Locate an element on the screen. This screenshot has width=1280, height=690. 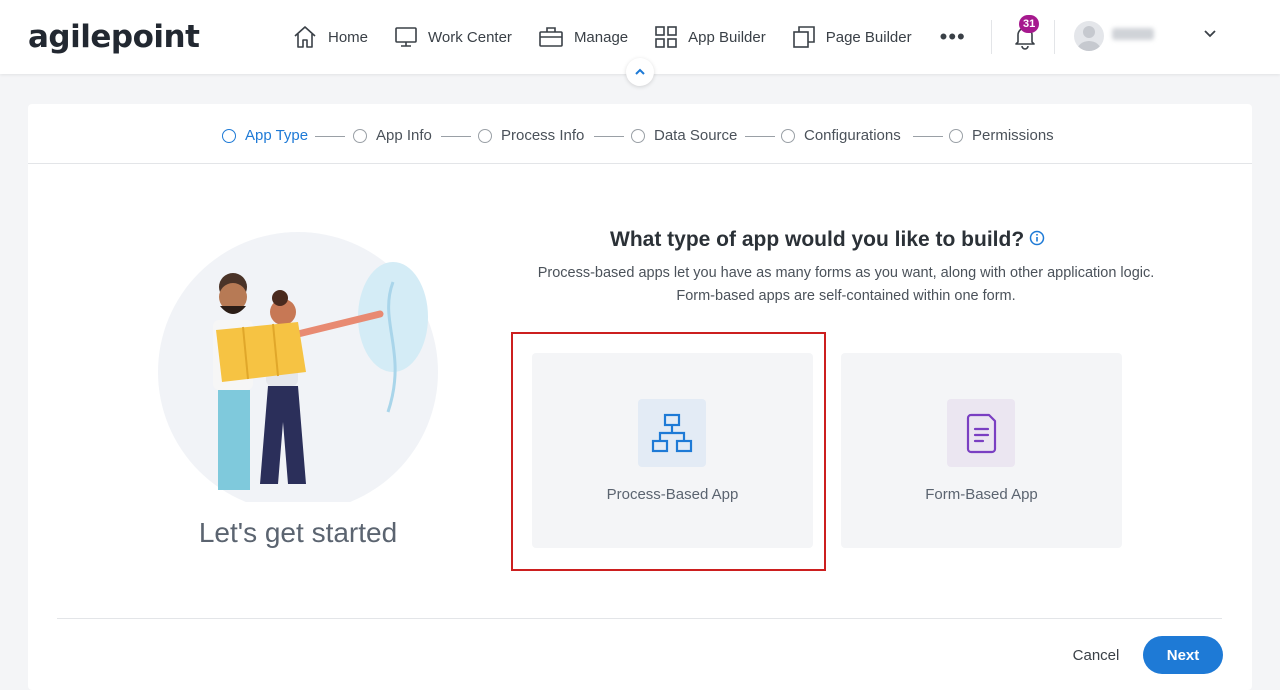
notification-badge: 31 is located at coordinates (1029, 24).